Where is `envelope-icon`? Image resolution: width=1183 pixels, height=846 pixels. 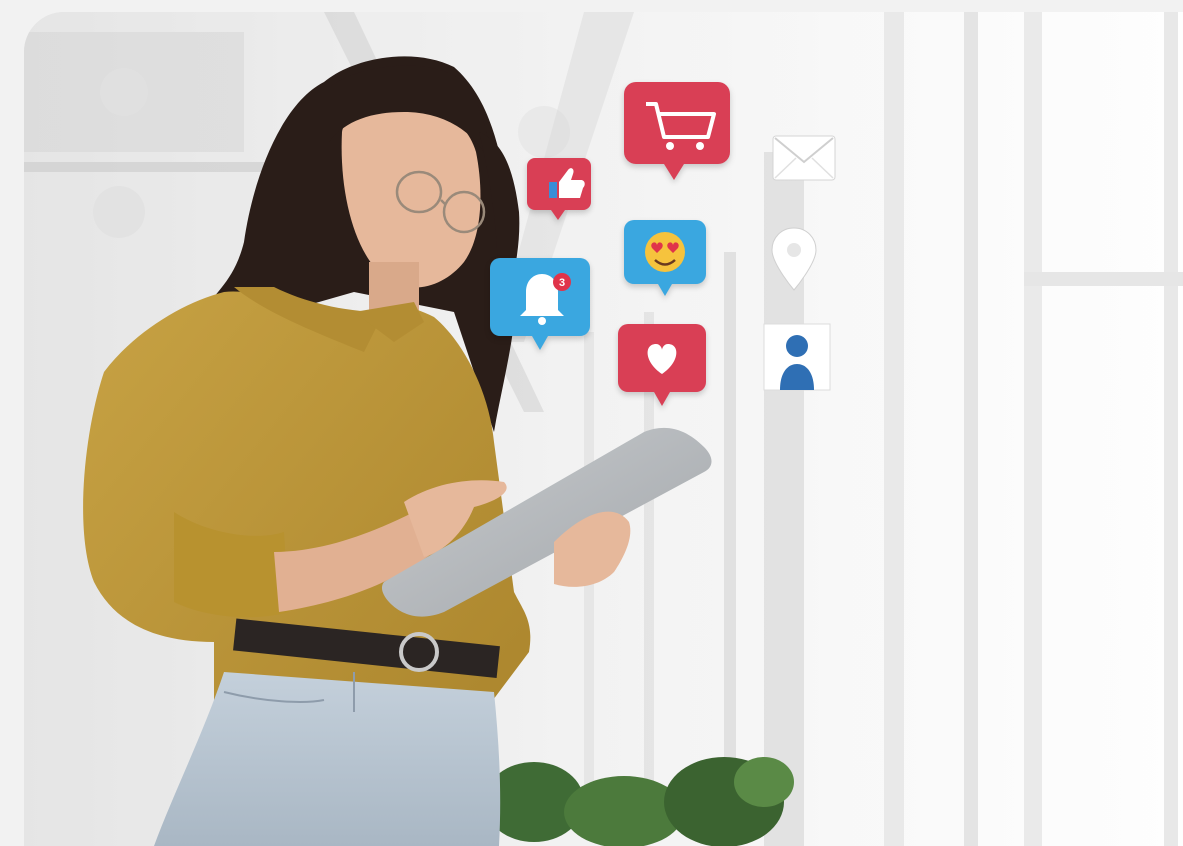 envelope-icon is located at coordinates (804, 158).